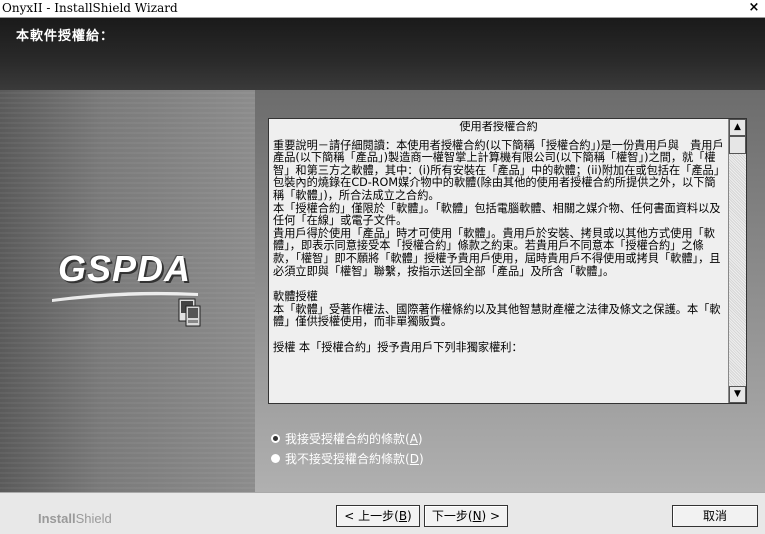 Image resolution: width=765 pixels, height=534 pixels. Describe the element at coordinates (382, 54) in the screenshot. I see `header-banner: 本軟件授權給：` at that location.